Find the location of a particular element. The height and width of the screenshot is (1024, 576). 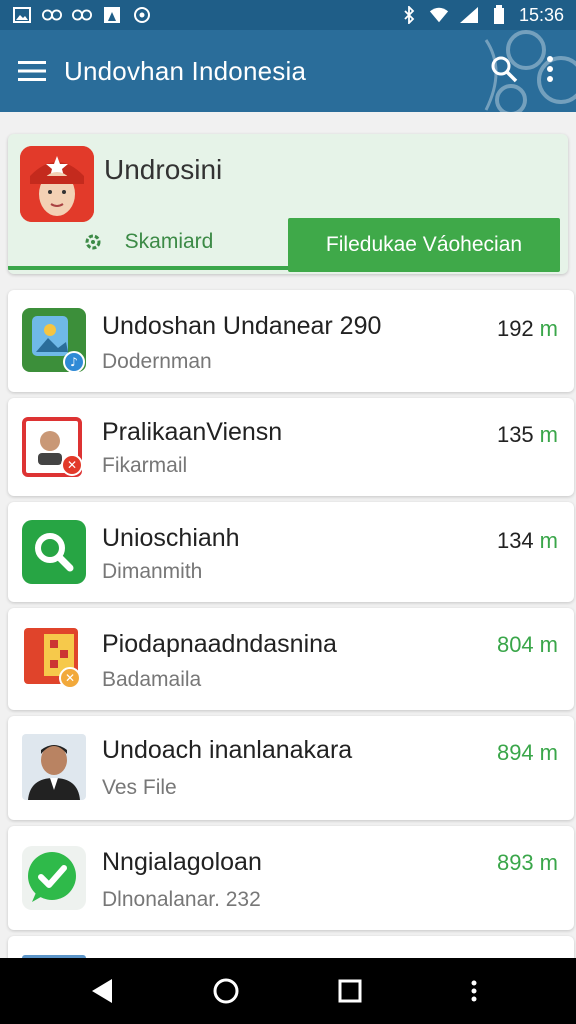

menu-button is located at coordinates (32, 71).